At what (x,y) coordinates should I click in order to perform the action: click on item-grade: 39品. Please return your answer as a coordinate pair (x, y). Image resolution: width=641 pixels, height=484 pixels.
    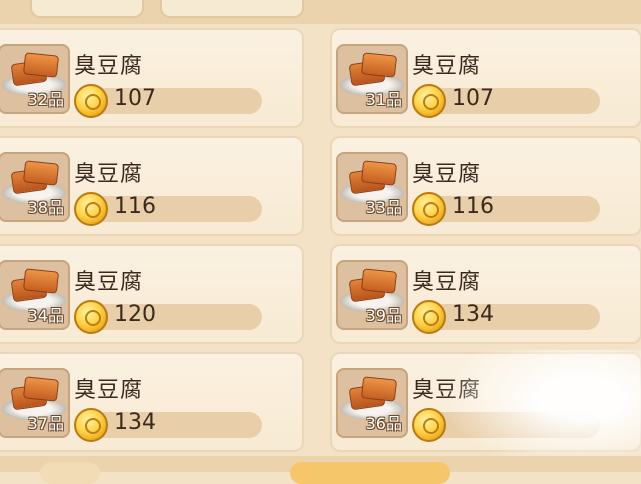
    Looking at the image, I should click on (383, 315).